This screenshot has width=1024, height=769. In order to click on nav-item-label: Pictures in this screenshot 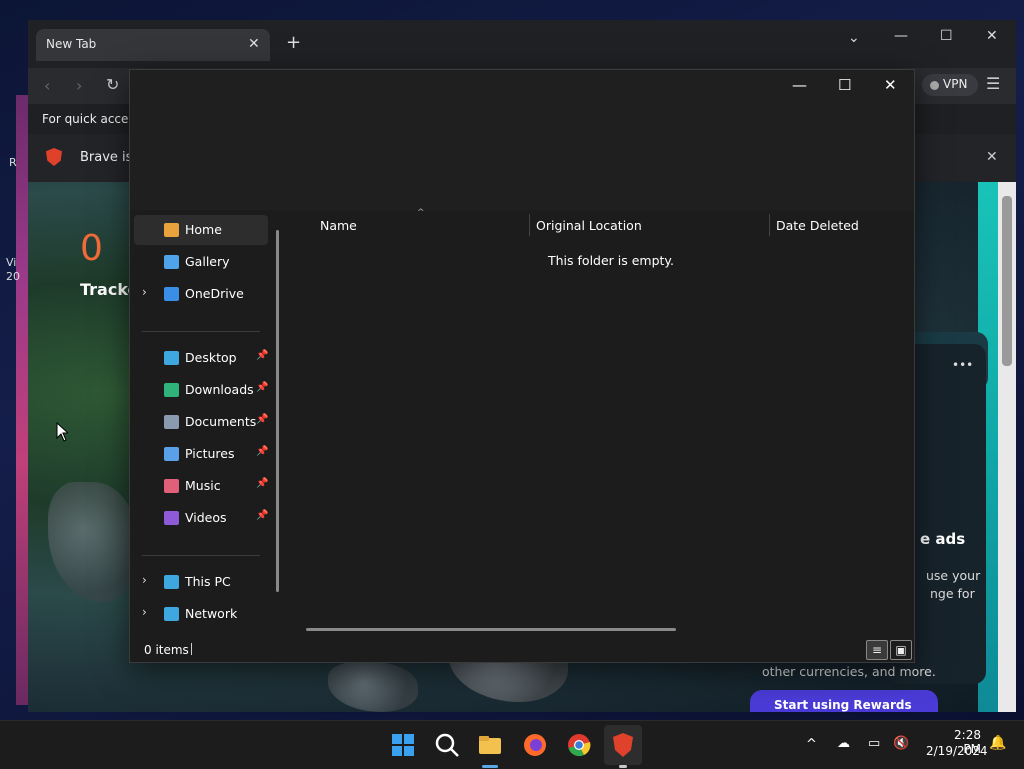, I will do `click(210, 453)`.